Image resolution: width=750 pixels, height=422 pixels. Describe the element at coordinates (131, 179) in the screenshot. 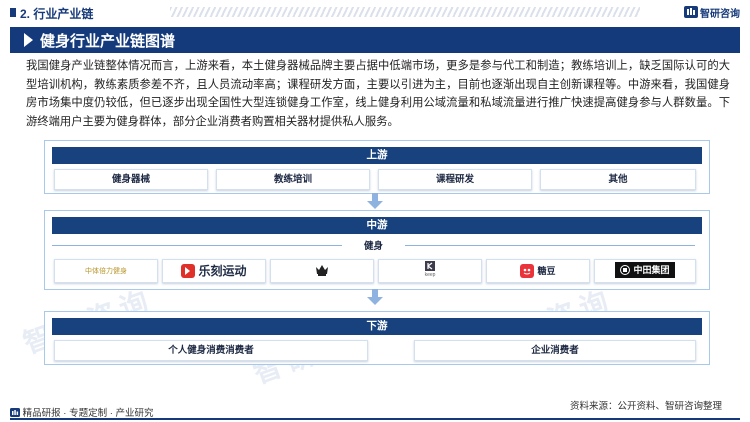

I see `upstream-item: 健身器械` at that location.